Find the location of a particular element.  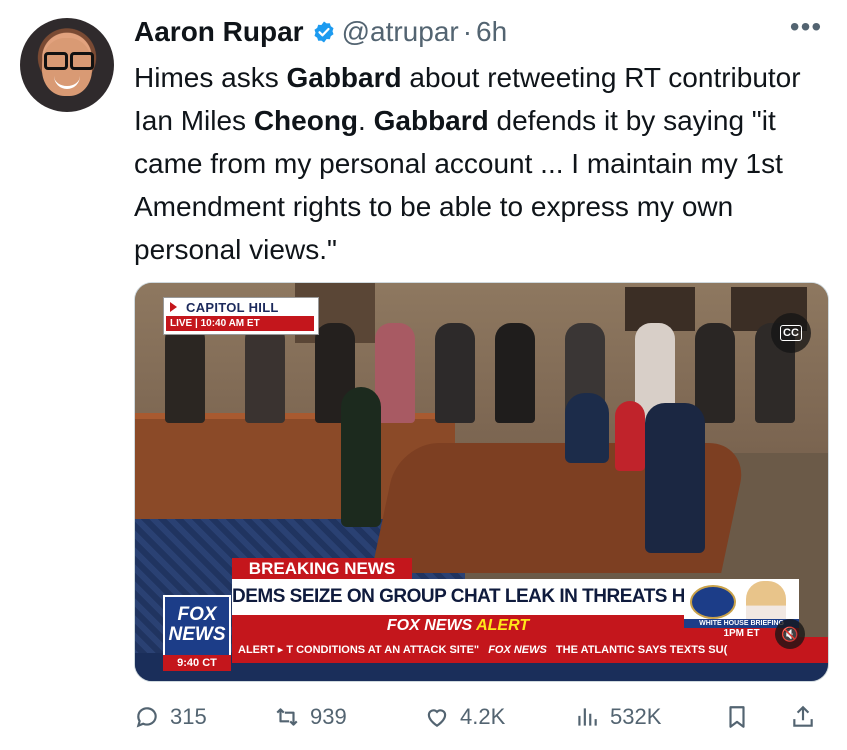

alert-brand: FOX NEWS is located at coordinates (429, 625).